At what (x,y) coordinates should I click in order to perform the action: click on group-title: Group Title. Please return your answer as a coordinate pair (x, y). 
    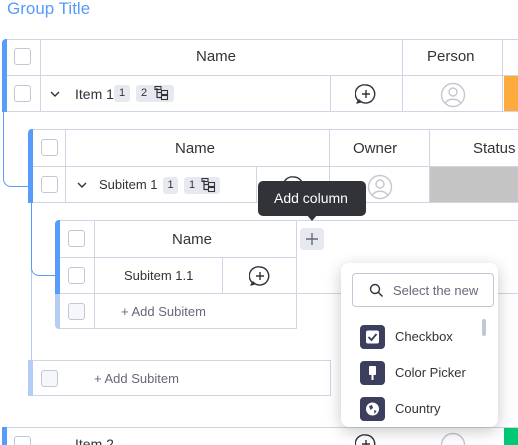
    Looking at the image, I should click on (48, 9).